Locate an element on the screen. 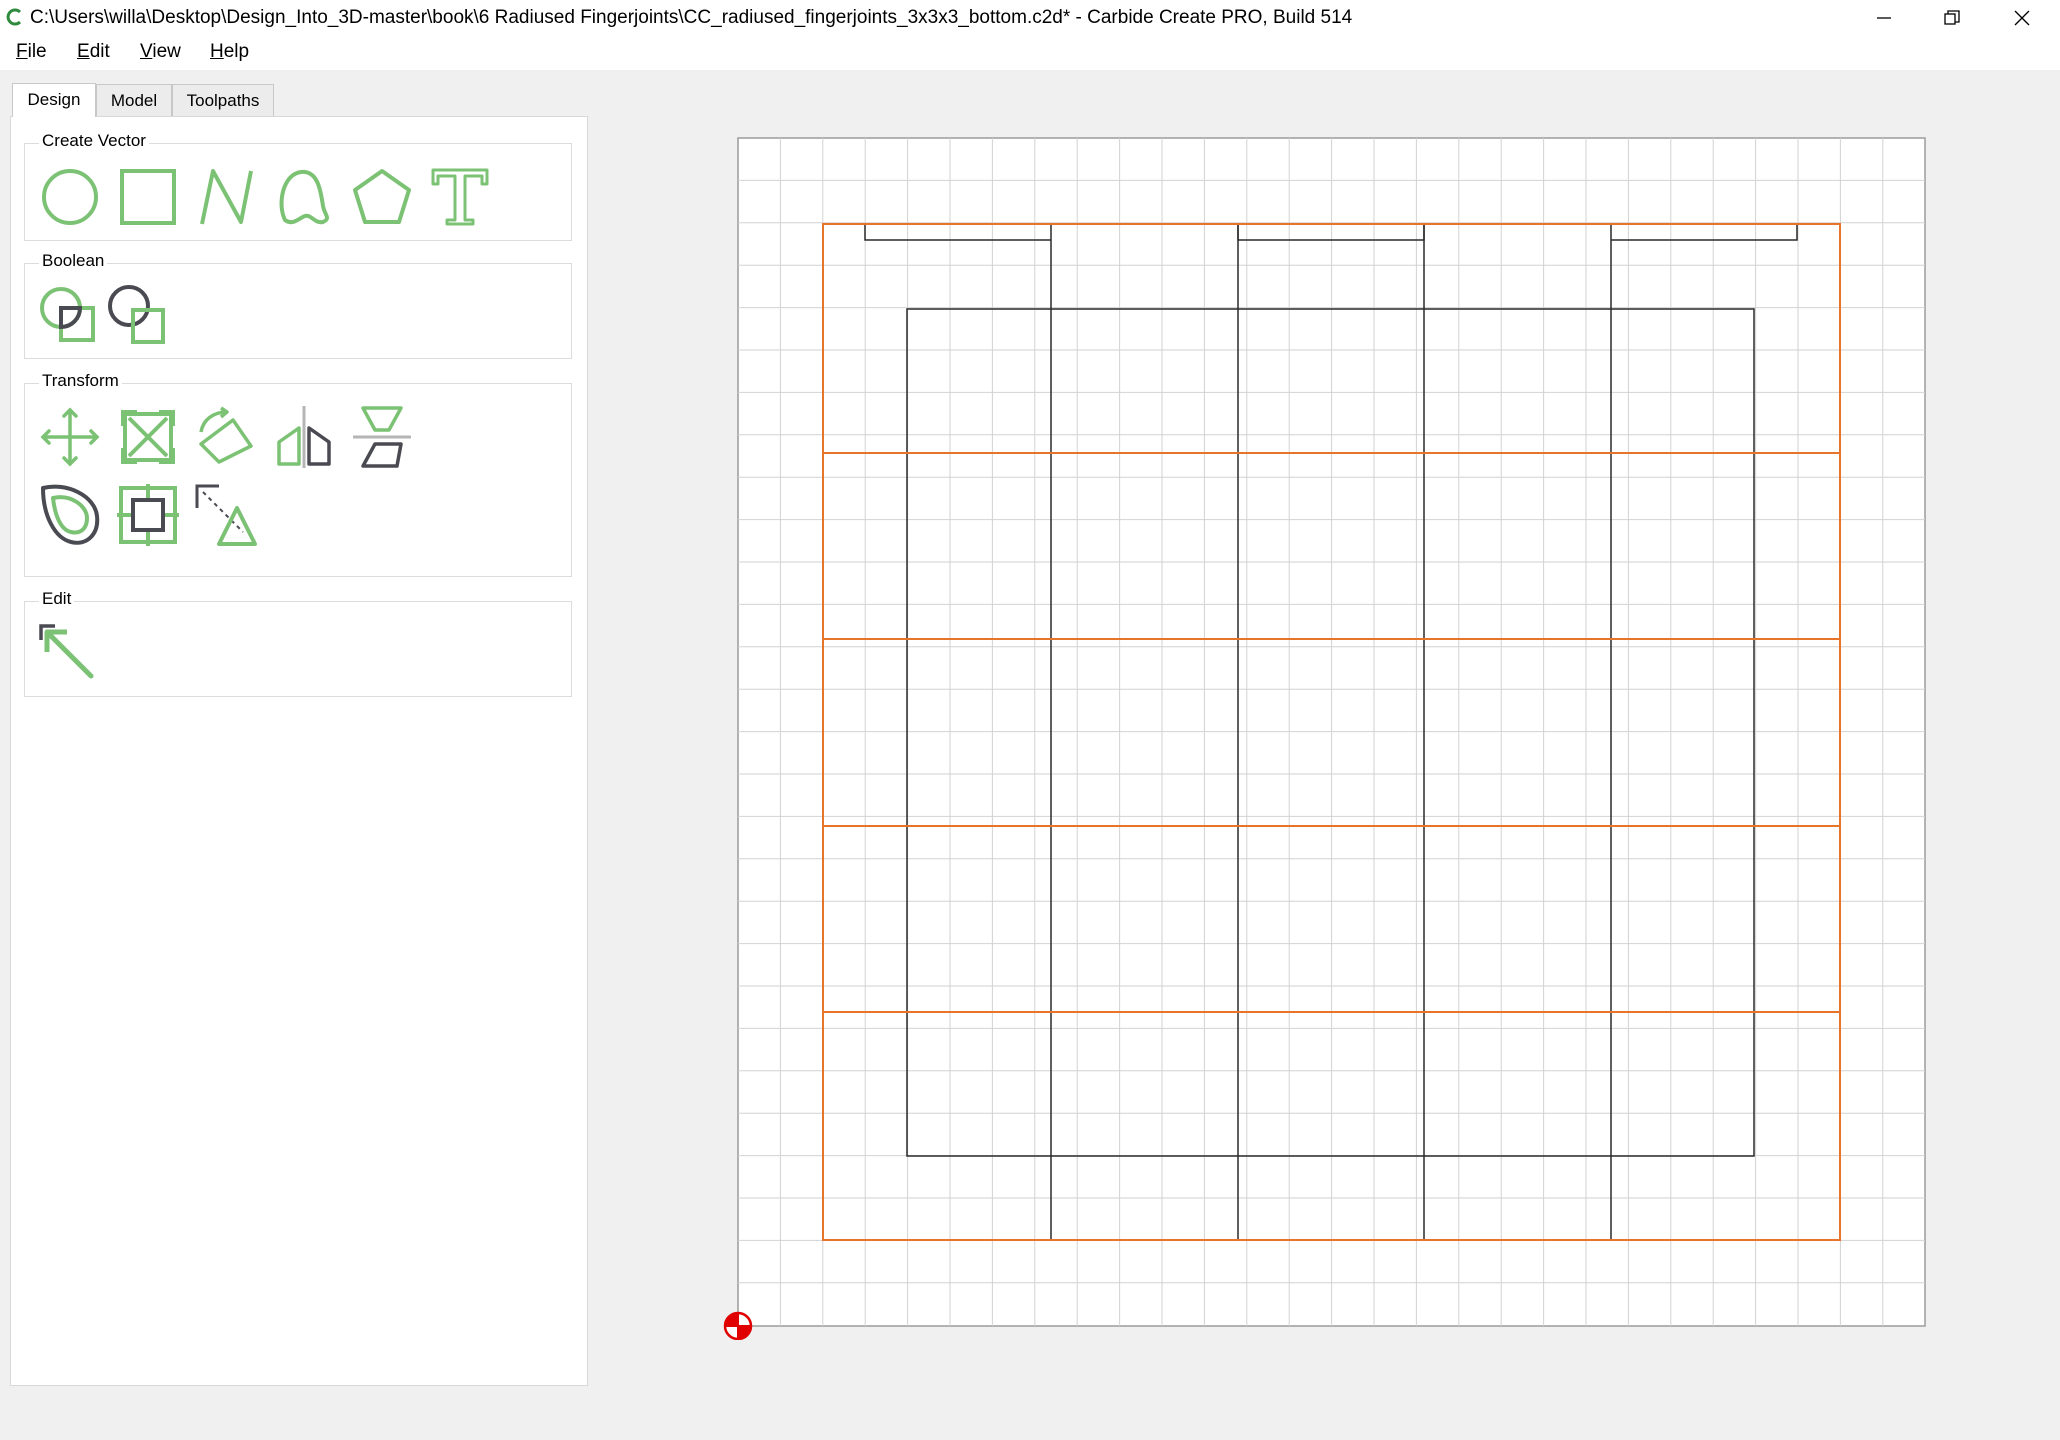  tab-design: Design is located at coordinates (54, 100).